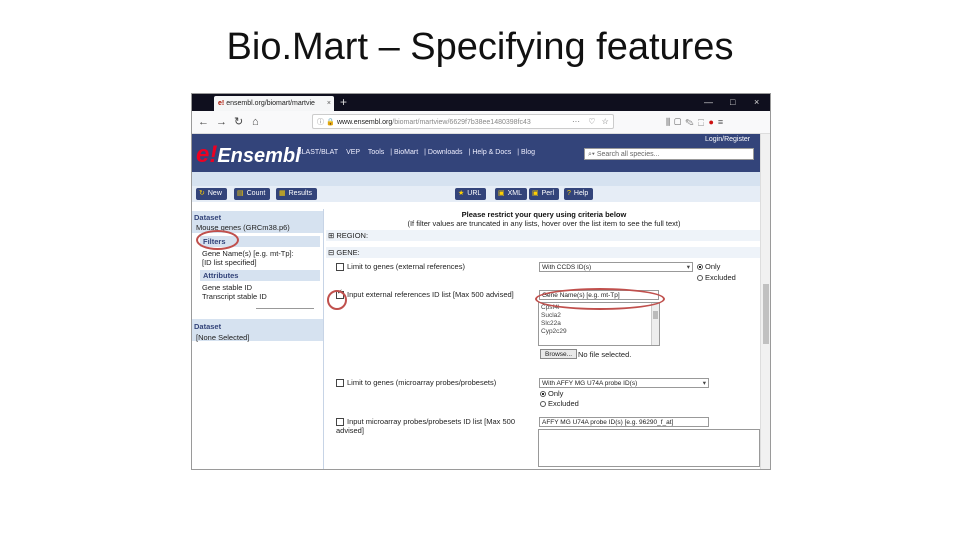 The height and width of the screenshot is (540, 960). Describe the element at coordinates (704, 383) in the screenshot. I see `chevron-down-icon: ▾` at that location.